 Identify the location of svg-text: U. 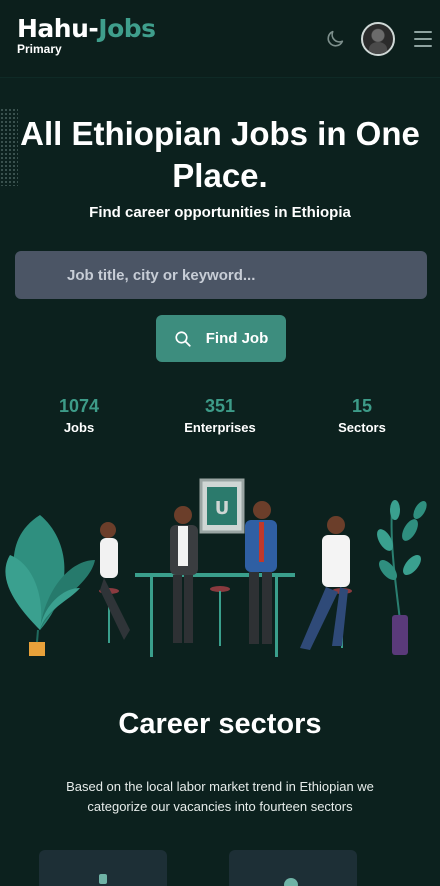
(222, 508).